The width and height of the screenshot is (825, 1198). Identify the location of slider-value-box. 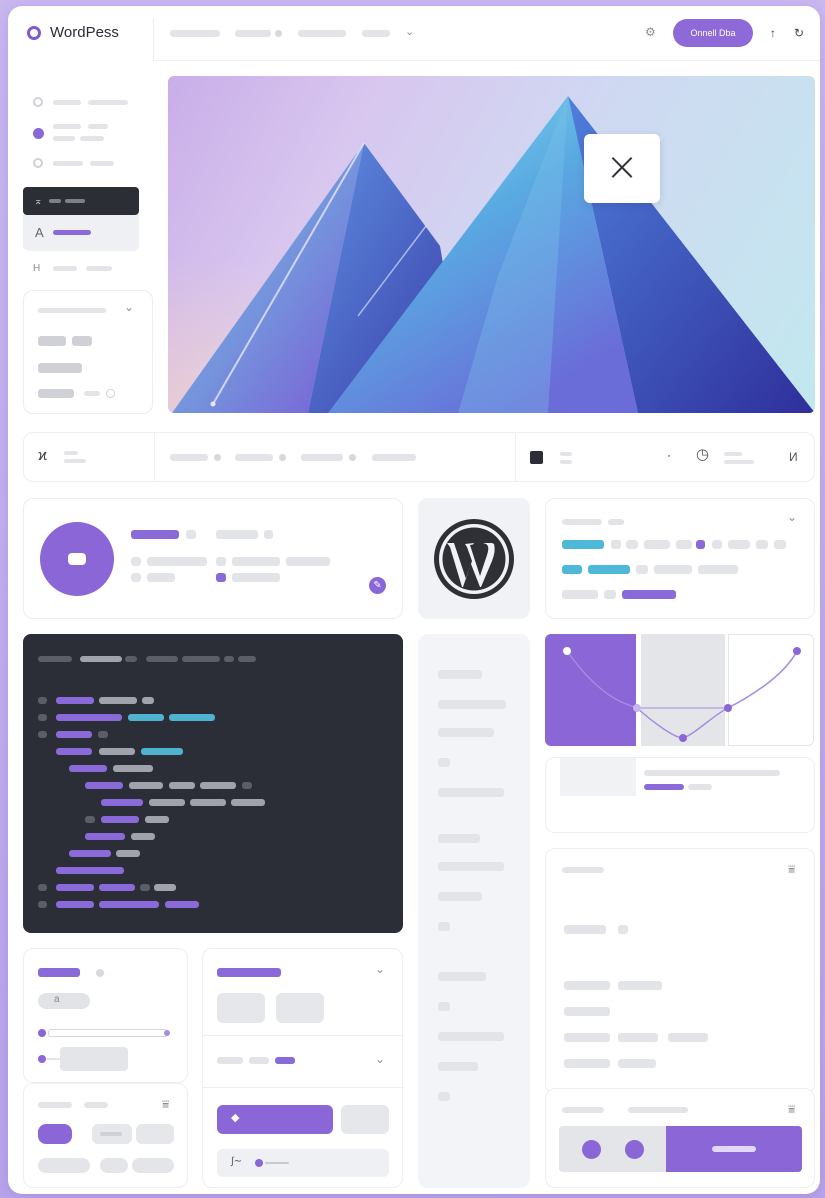
(94, 1059).